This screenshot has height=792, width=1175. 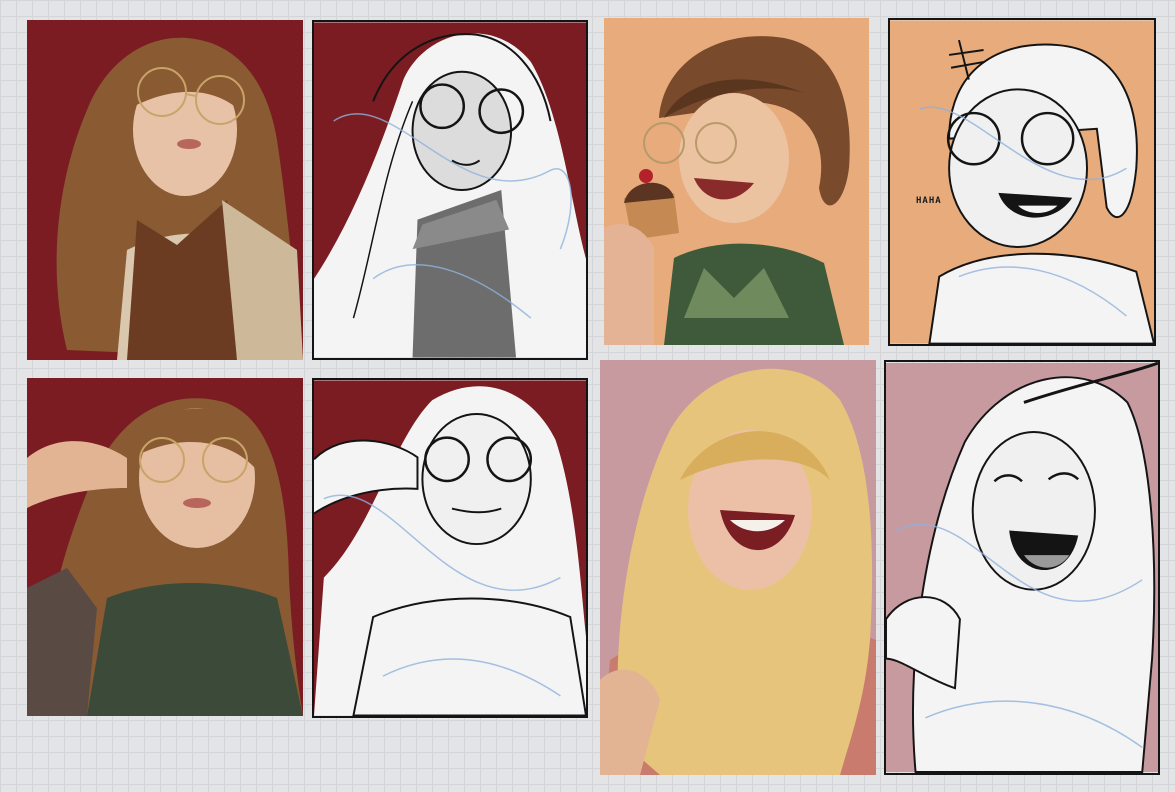 I want to click on sketch-glasses-turtleneck-art, so click(x=450, y=190).